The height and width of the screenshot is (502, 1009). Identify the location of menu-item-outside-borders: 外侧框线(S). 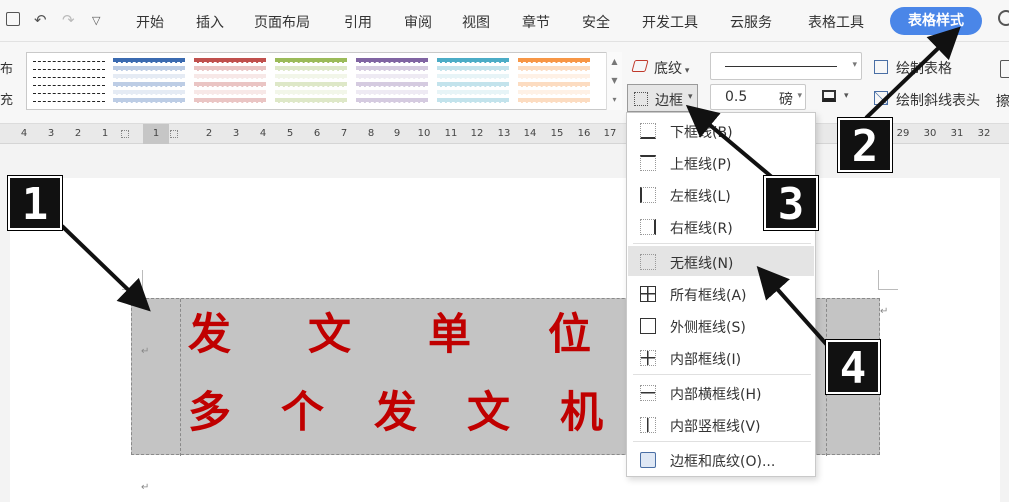
(721, 325).